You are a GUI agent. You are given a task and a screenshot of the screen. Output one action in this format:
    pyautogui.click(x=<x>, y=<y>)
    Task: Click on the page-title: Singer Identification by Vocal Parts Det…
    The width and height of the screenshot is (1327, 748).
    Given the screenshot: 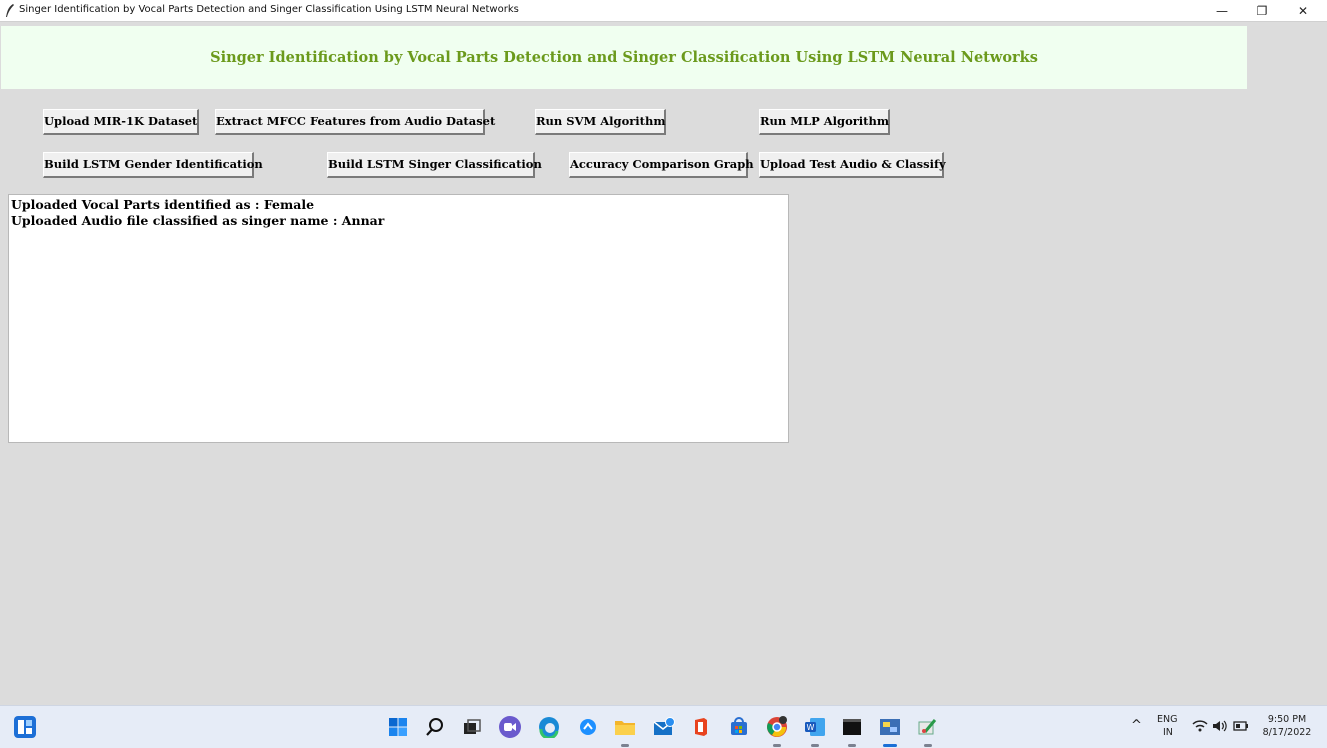 What is the action you would take?
    pyautogui.click(x=624, y=57)
    